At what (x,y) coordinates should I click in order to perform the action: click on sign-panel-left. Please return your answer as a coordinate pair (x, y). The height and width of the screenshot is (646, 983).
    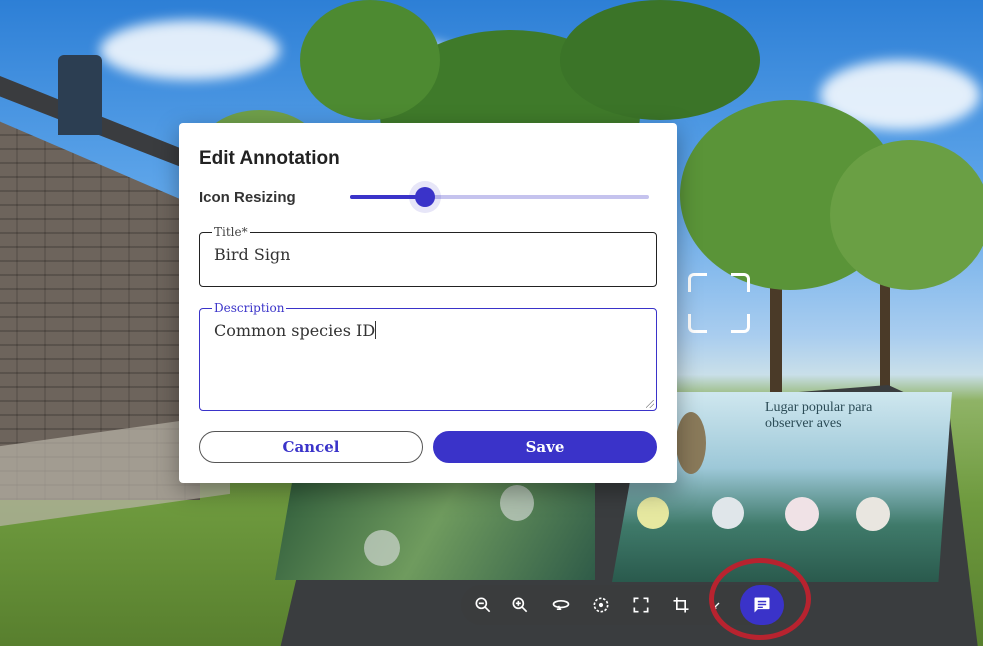
    Looking at the image, I should click on (435, 525).